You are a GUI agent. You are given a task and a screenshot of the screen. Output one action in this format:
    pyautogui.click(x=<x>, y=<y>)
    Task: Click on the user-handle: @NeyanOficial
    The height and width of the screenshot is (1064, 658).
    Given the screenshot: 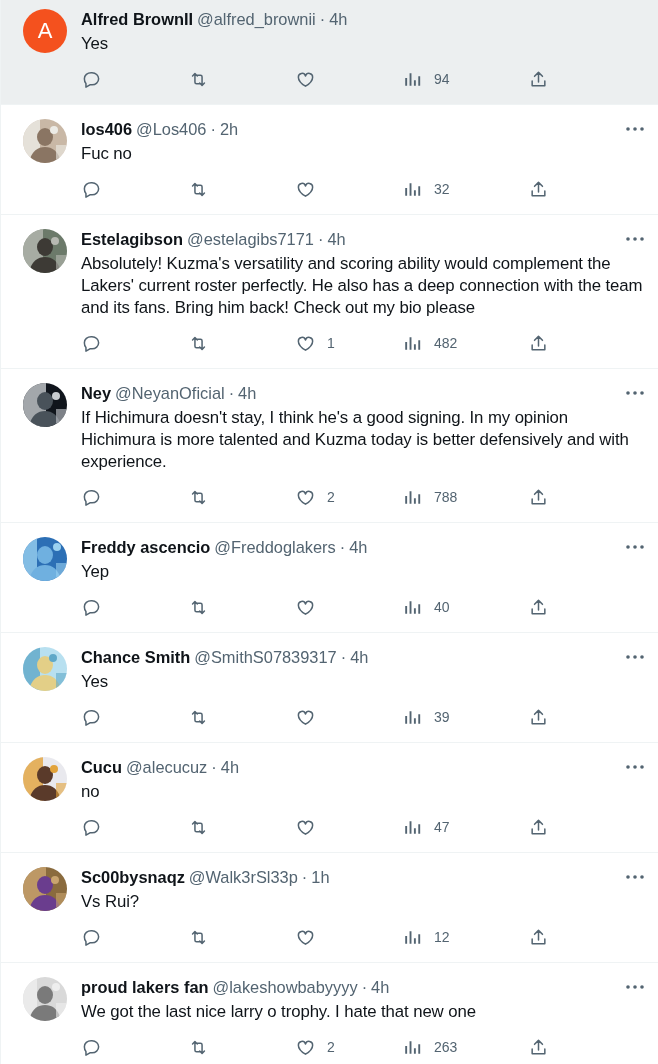 What is the action you would take?
    pyautogui.click(x=170, y=393)
    